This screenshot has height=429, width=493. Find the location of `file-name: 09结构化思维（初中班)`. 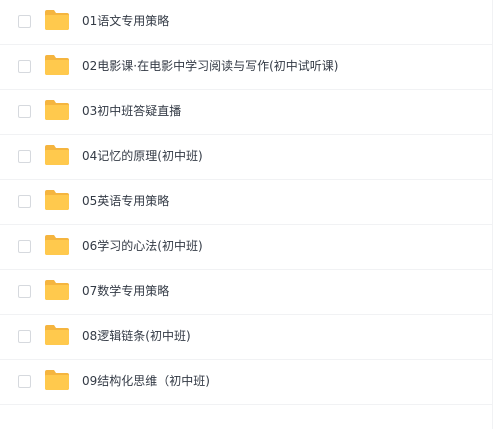

file-name: 09结构化思维（初中班) is located at coordinates (146, 381).